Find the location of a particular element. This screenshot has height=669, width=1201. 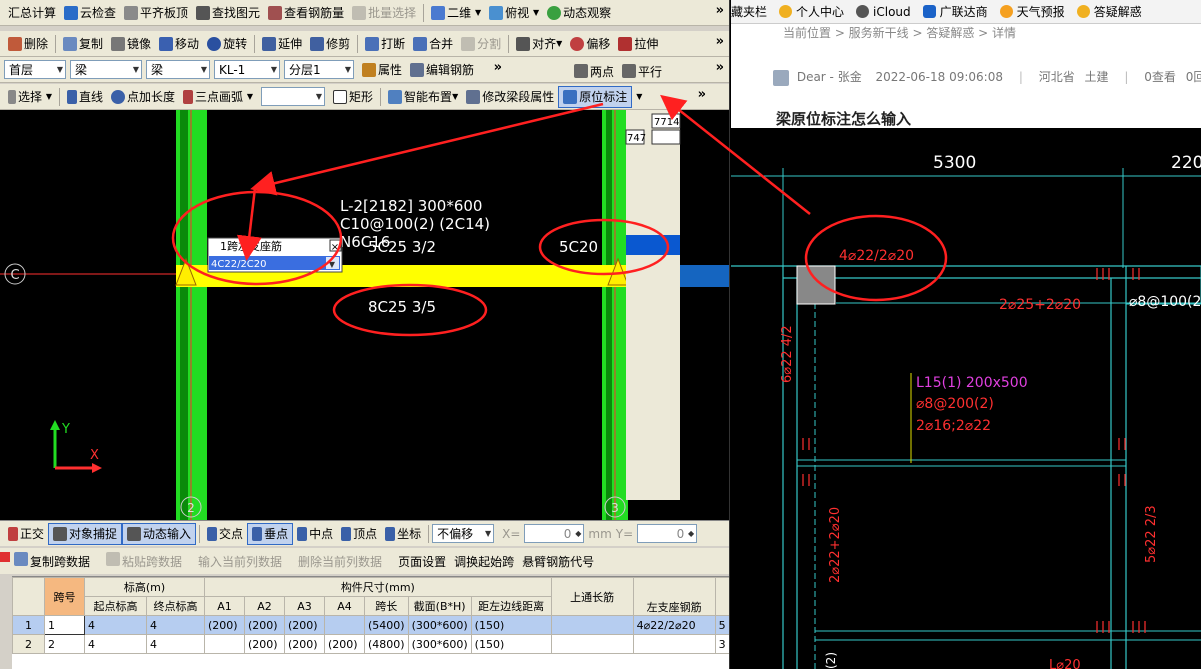

cantilever-rebar-code-button: 悬臂钢筋代号 is located at coordinates (558, 561).